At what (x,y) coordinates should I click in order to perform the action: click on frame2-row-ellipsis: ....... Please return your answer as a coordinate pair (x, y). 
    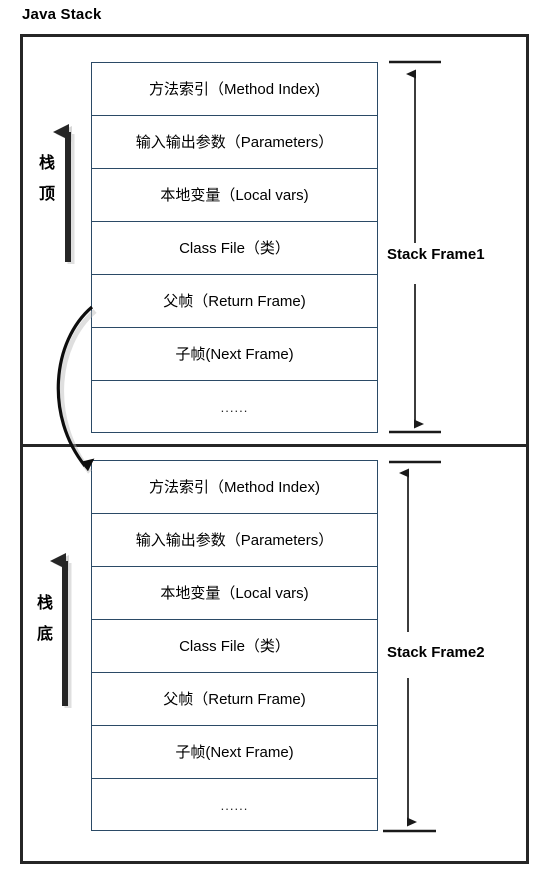
    Looking at the image, I should click on (234, 805).